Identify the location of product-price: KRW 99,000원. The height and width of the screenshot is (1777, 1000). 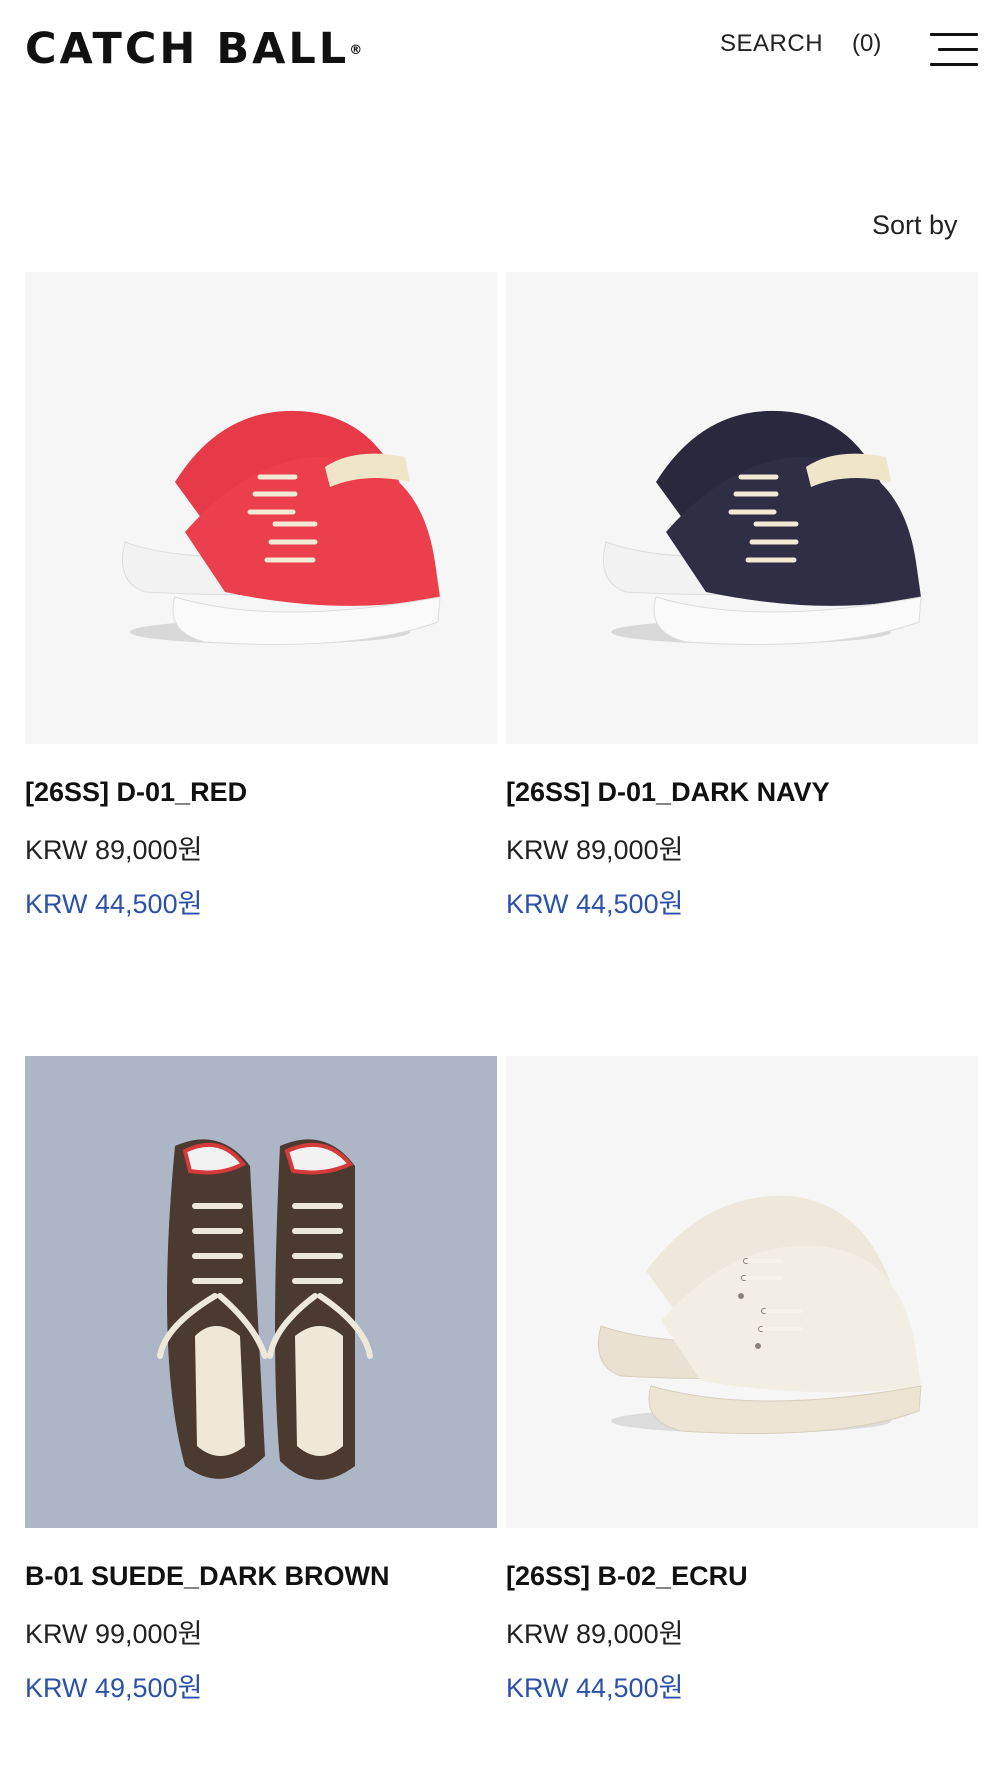
(114, 1634).